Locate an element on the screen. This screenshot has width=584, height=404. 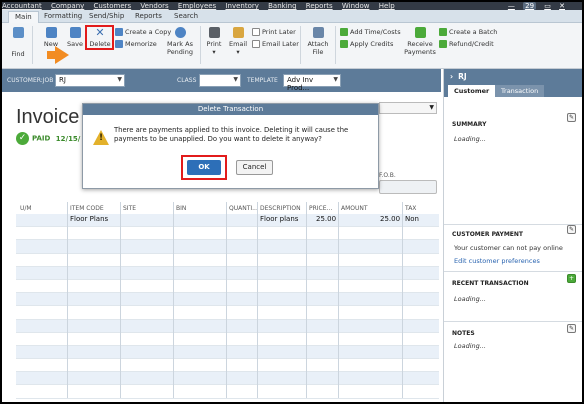
column-header-bin: BIN is located at coordinates (181, 208).